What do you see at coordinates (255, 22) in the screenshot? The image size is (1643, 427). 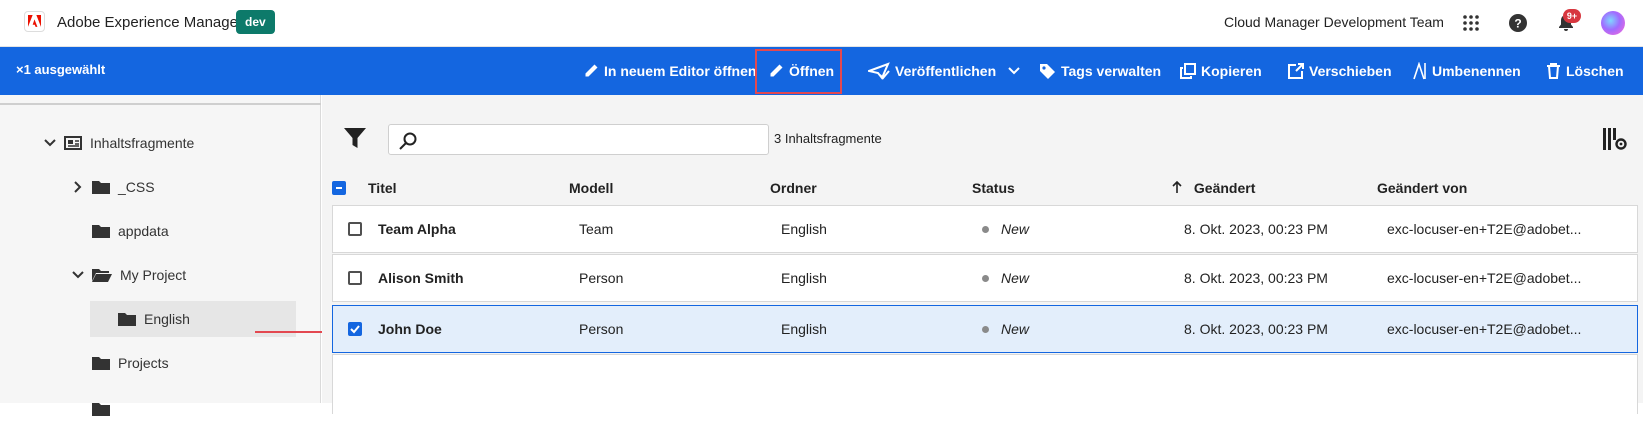 I see `environment-badge: dev` at bounding box center [255, 22].